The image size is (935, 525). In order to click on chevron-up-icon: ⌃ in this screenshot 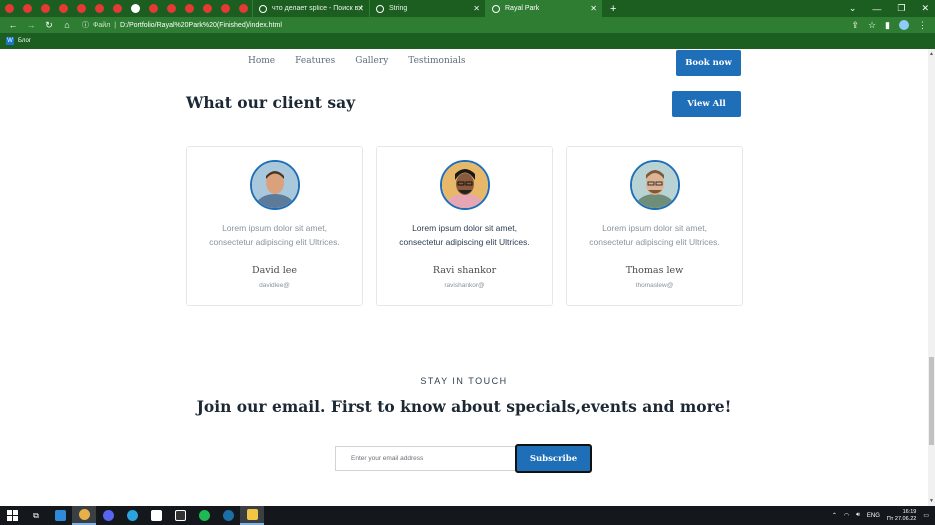, I will do `click(834, 515)`.